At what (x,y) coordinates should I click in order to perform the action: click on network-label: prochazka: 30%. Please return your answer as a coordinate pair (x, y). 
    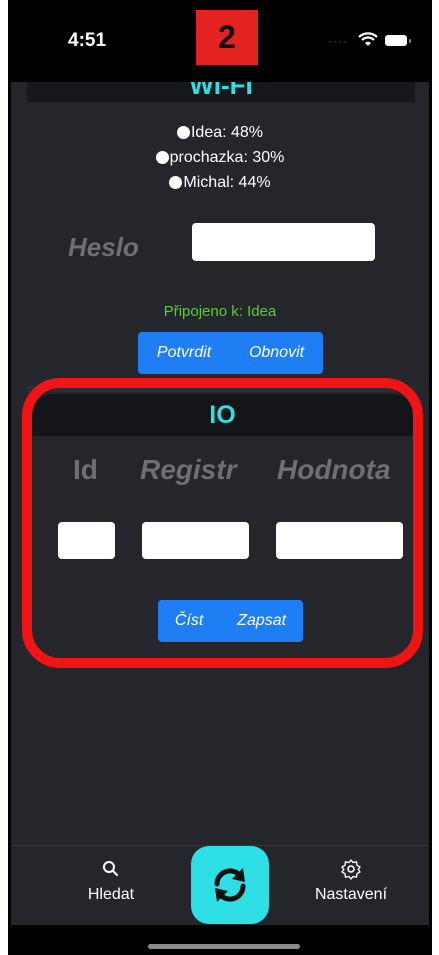
    Looking at the image, I should click on (227, 157).